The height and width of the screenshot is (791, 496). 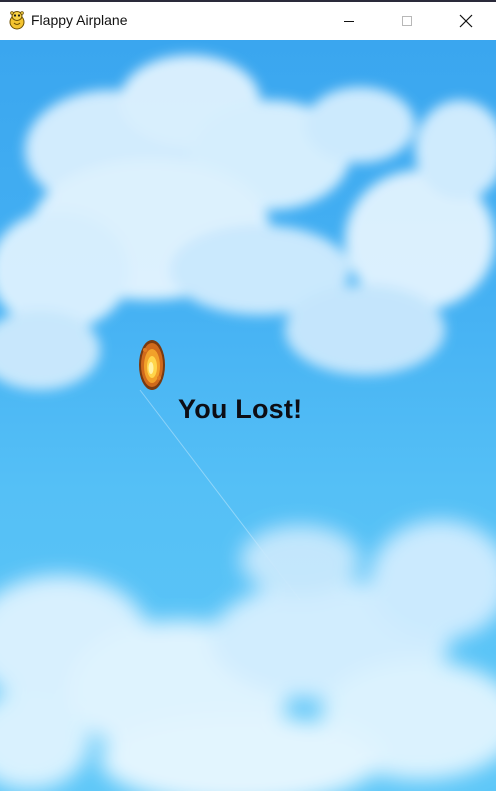 I want to click on close-icon, so click(x=466, y=21).